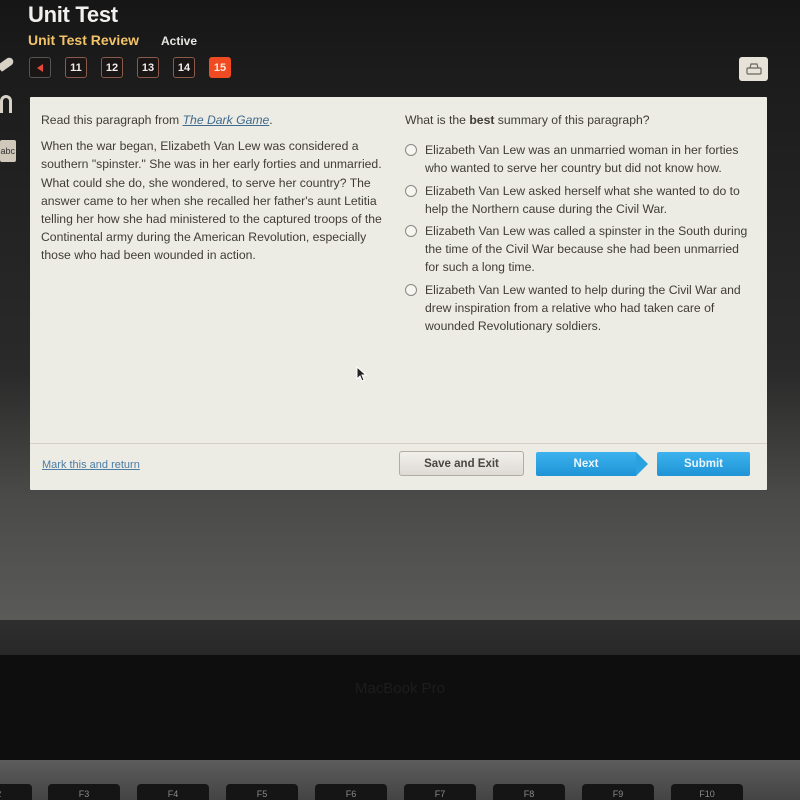 Image resolution: width=800 pixels, height=800 pixels. Describe the element at coordinates (400, 637) in the screenshot. I see `screen-bezel` at that location.